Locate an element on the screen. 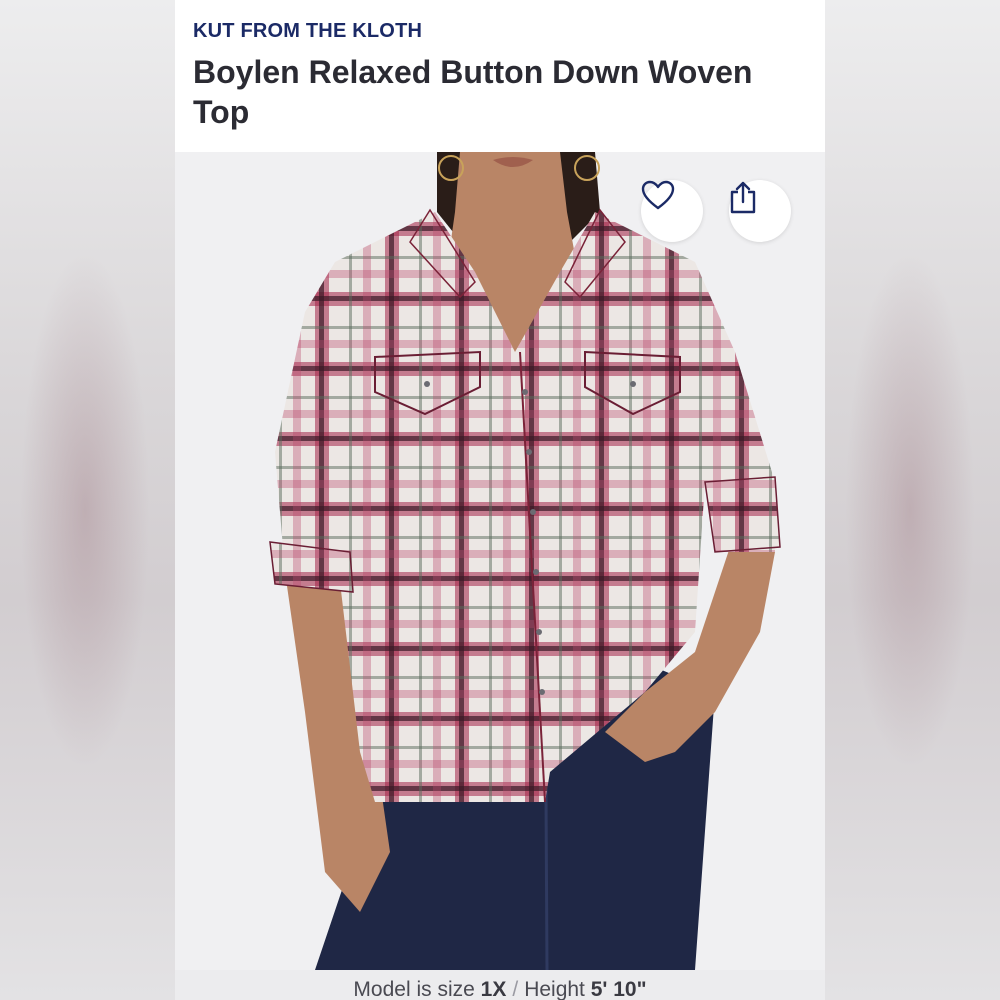  heart-icon is located at coordinates (658, 195).